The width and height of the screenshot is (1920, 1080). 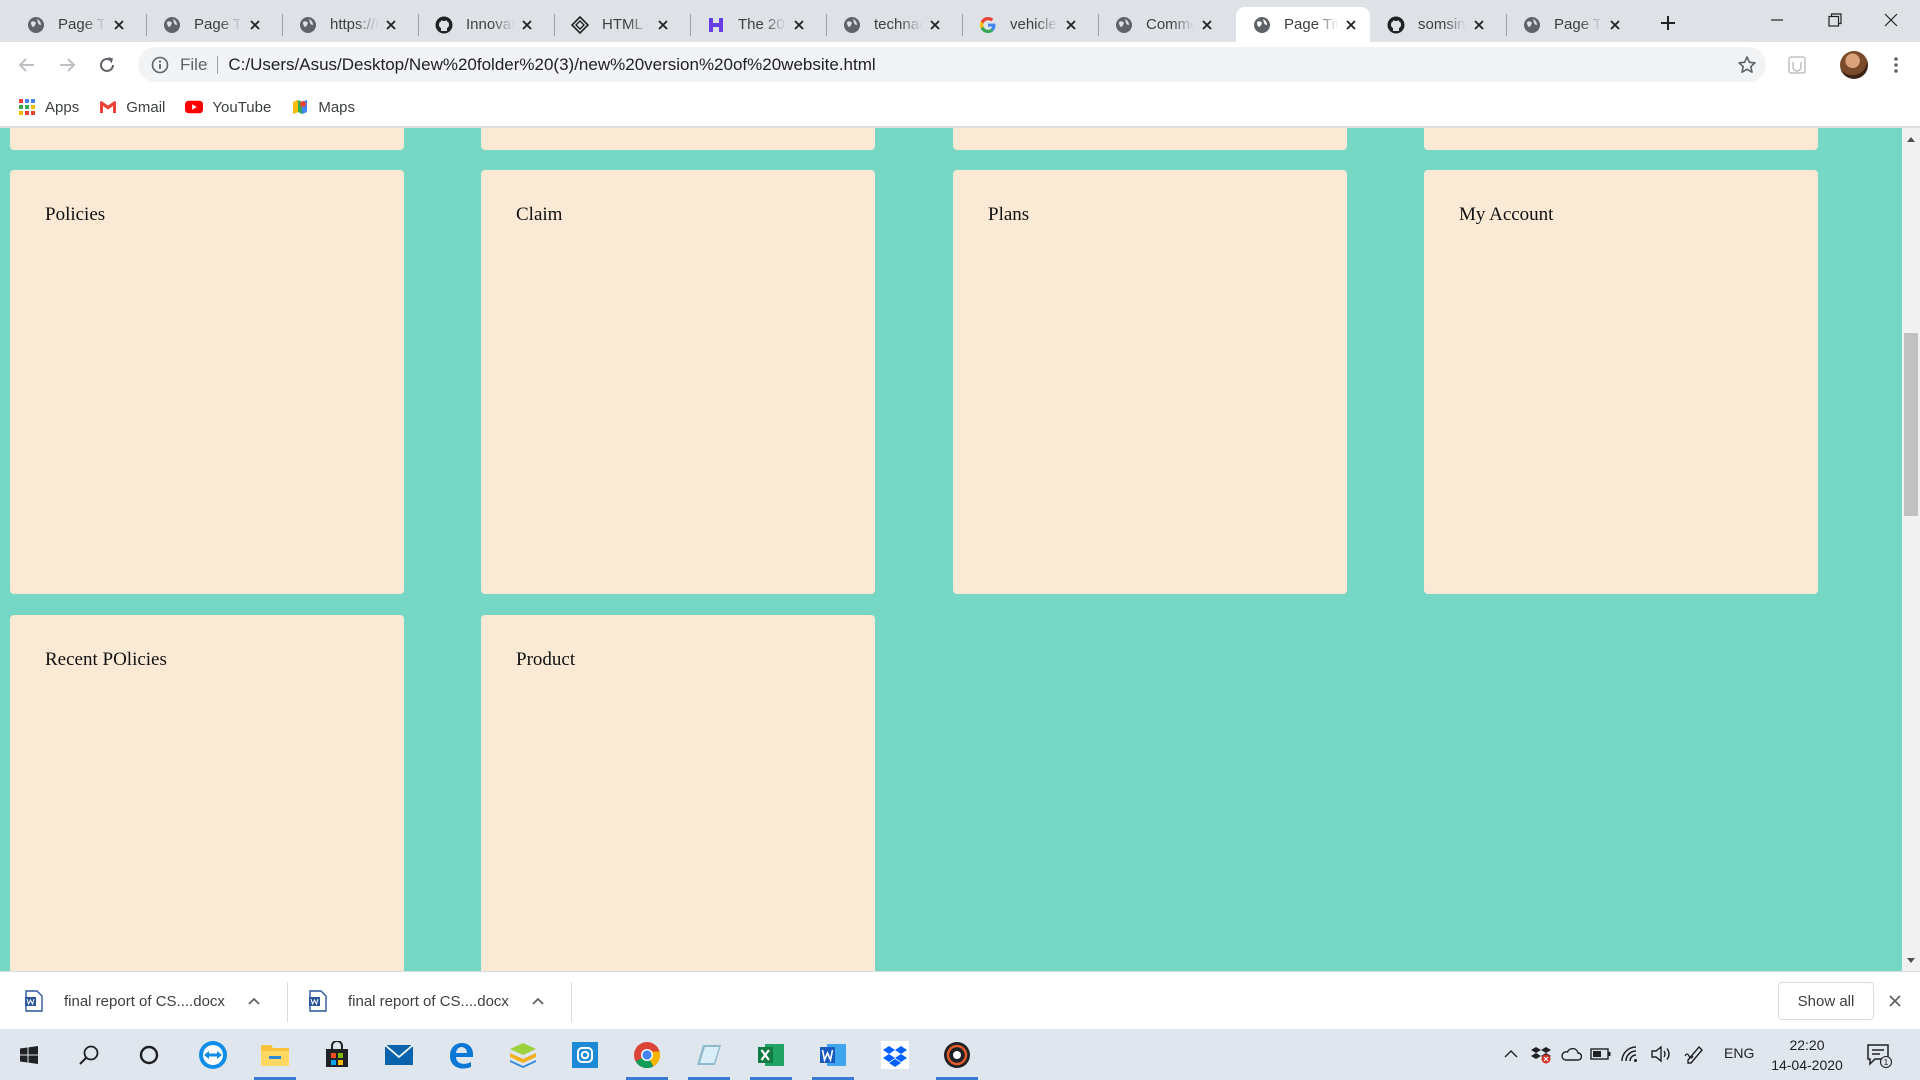 I want to click on word-icon, so click(x=833, y=1054).